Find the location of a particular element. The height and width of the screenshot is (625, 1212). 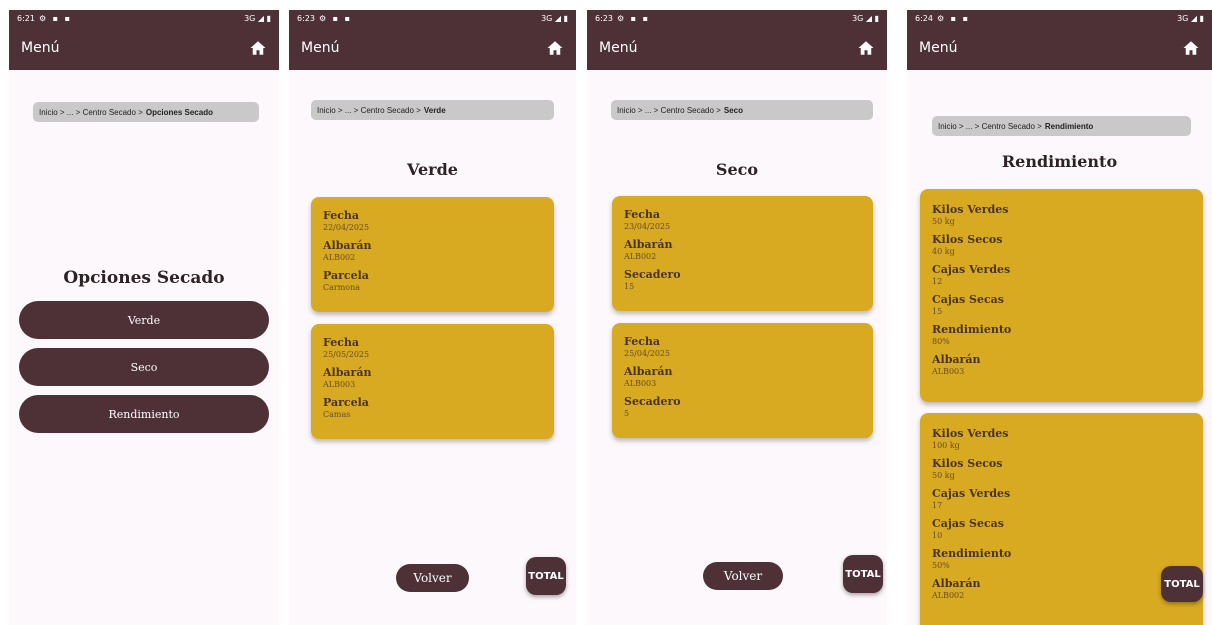

breadcrumb: Inicio > ... > Centro Secado > Verde is located at coordinates (432, 110).